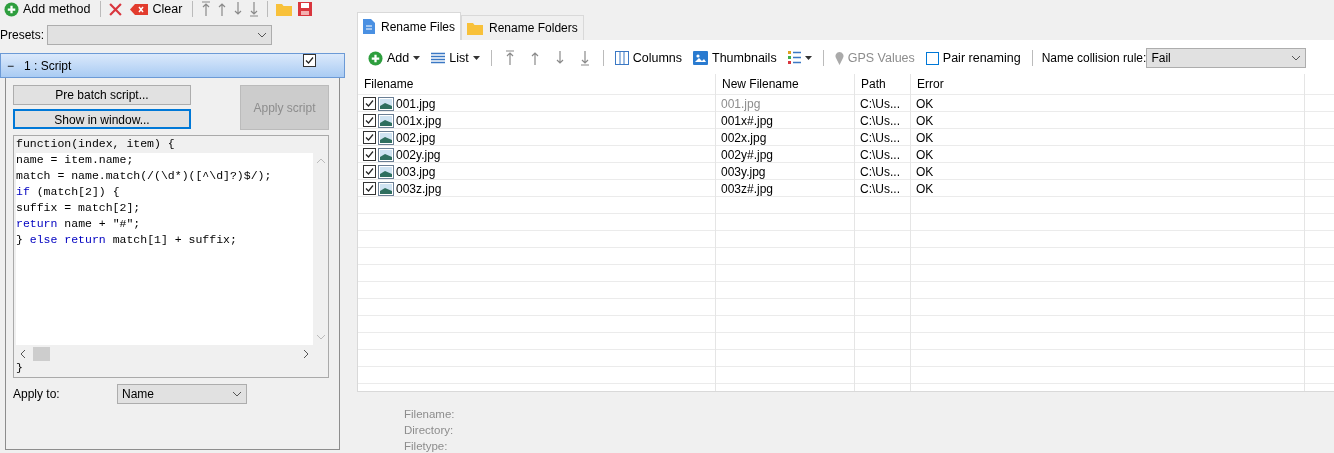 Image resolution: width=1334 pixels, height=453 pixels. I want to click on table-cell: 003.jpg, so click(416, 171).